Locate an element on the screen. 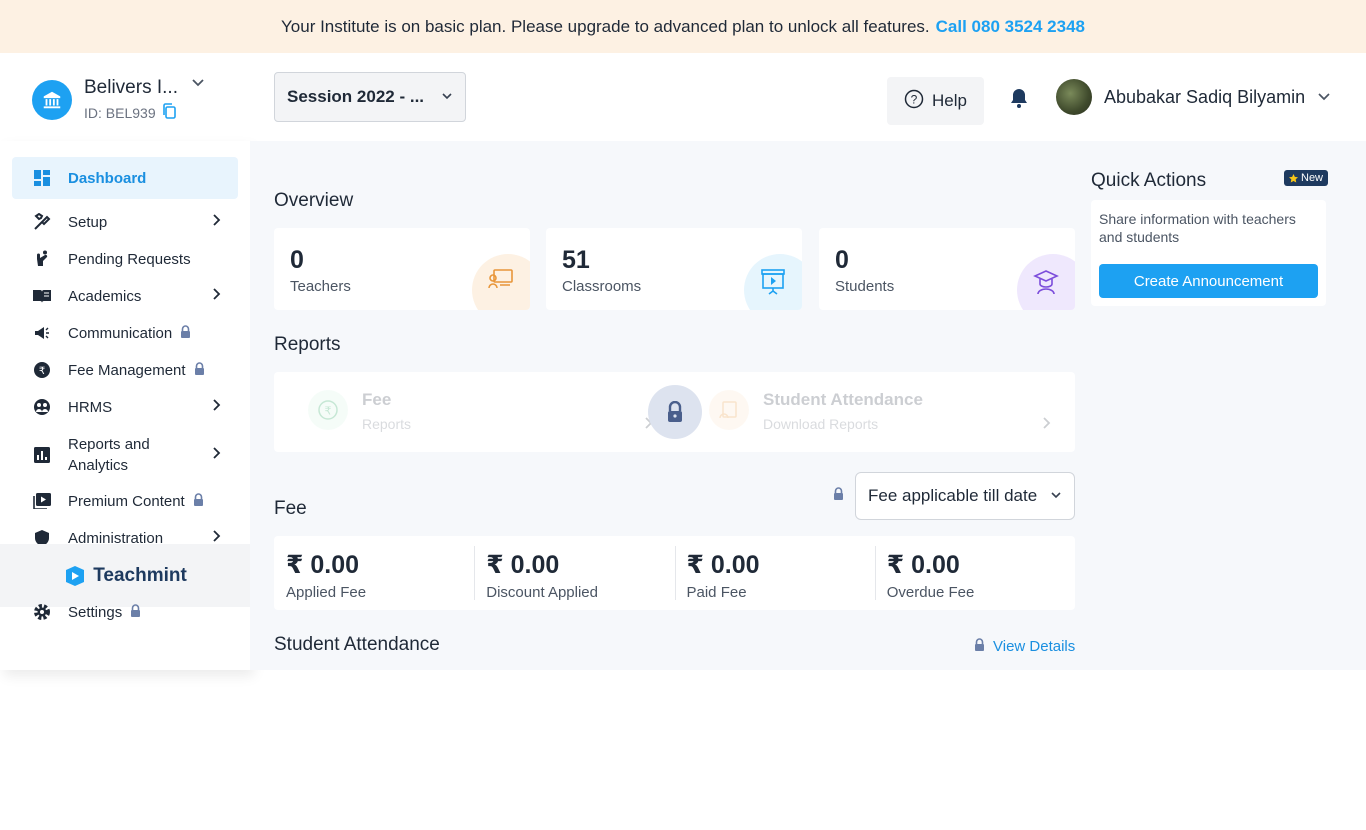 This screenshot has width=1366, height=830. sidebar-item-reports-analytics: Reports and Analytics is located at coordinates (125, 455).